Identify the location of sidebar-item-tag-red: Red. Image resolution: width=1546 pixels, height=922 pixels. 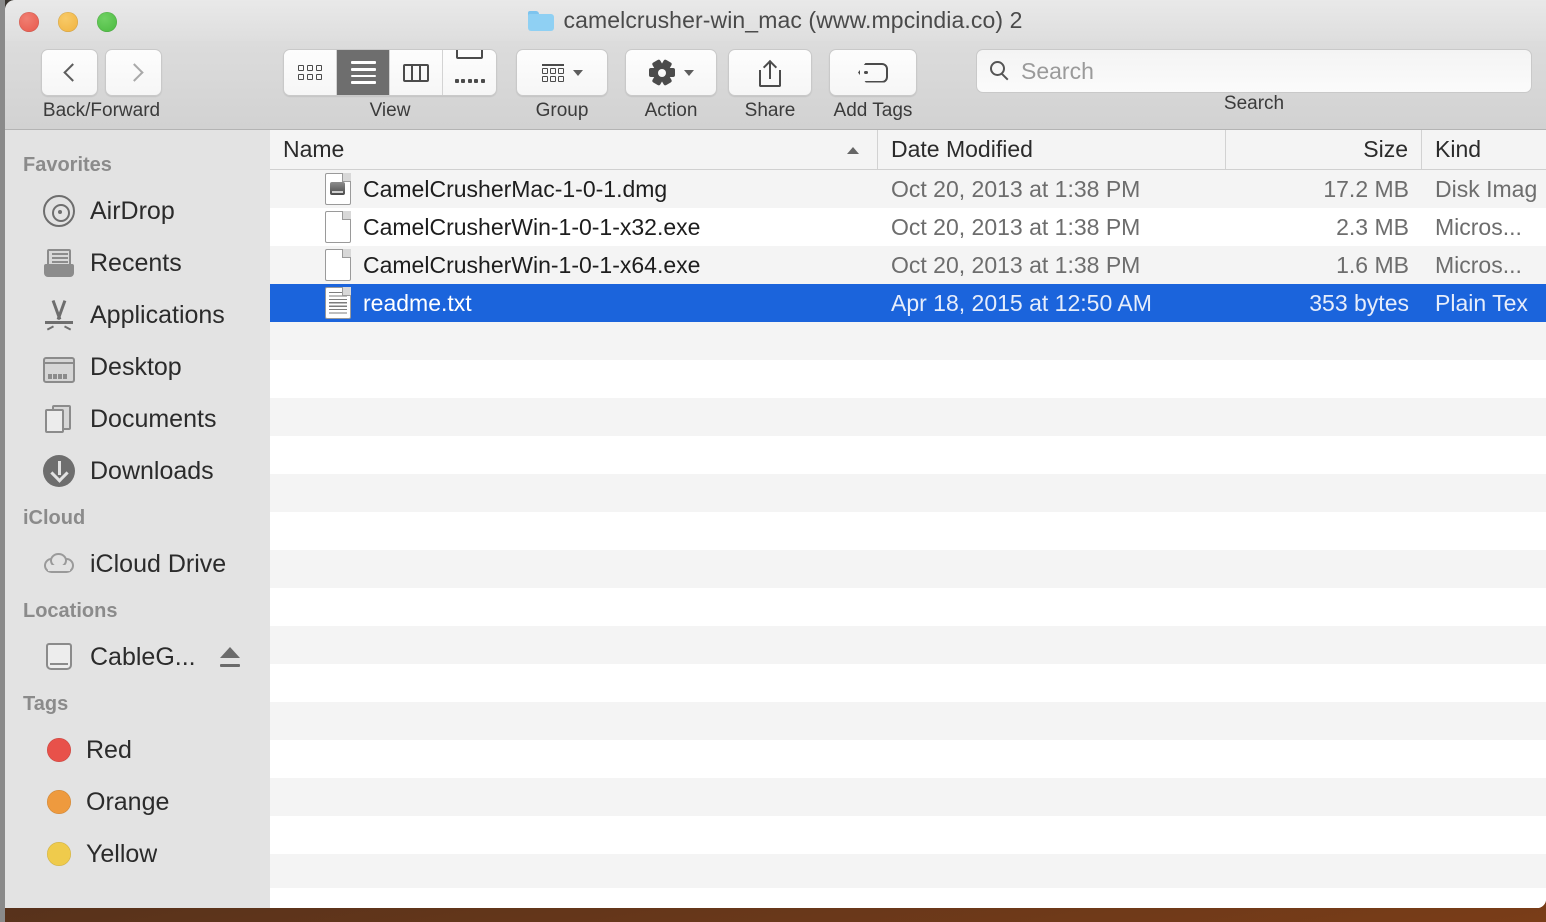
(137, 750).